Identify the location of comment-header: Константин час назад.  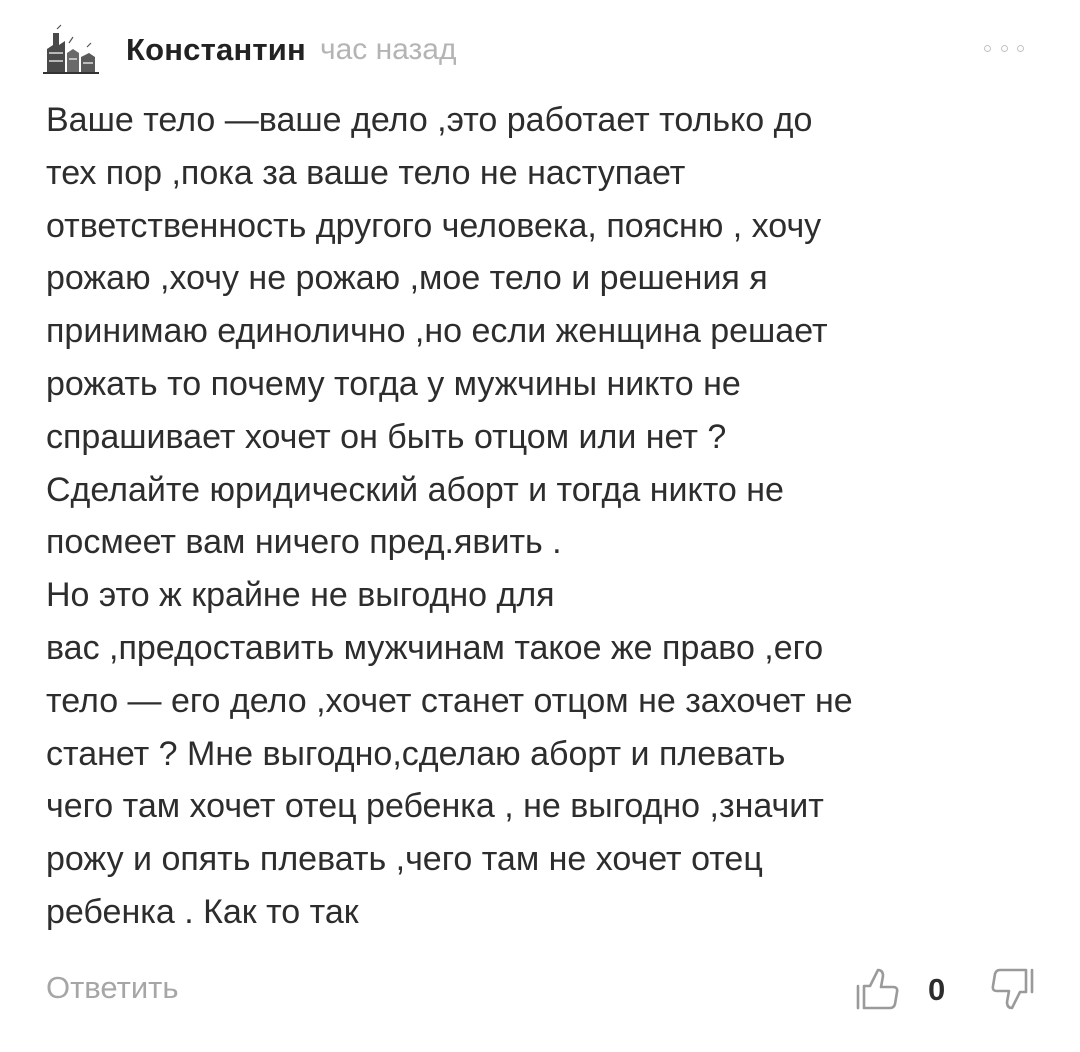
(247, 50).